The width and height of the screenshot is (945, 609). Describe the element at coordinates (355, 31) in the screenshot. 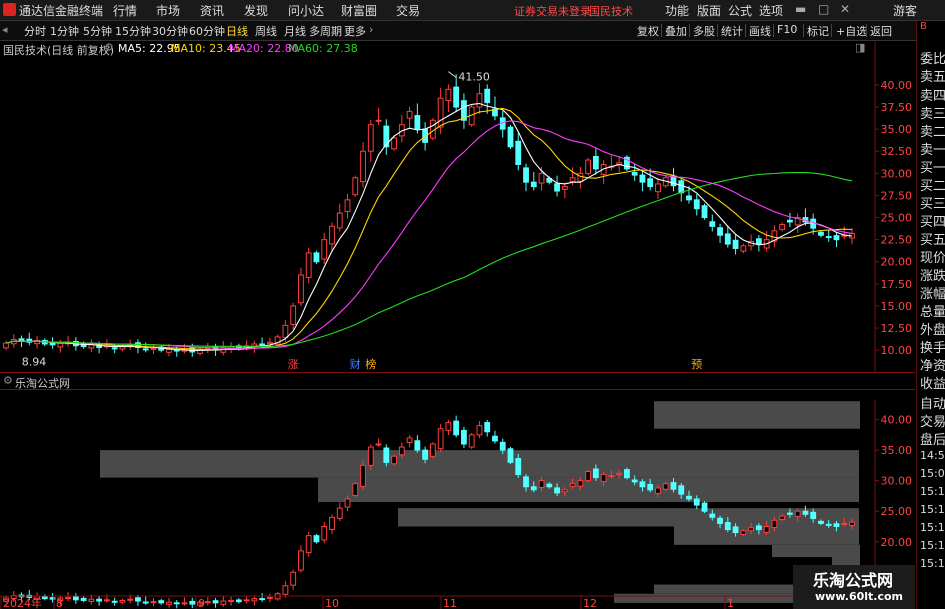

I see `tab-more: 更多` at that location.